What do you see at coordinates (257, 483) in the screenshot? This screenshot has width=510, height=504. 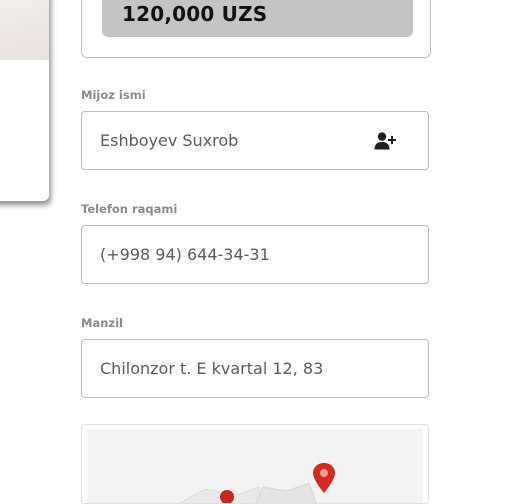 I see `map-illustration` at bounding box center [257, 483].